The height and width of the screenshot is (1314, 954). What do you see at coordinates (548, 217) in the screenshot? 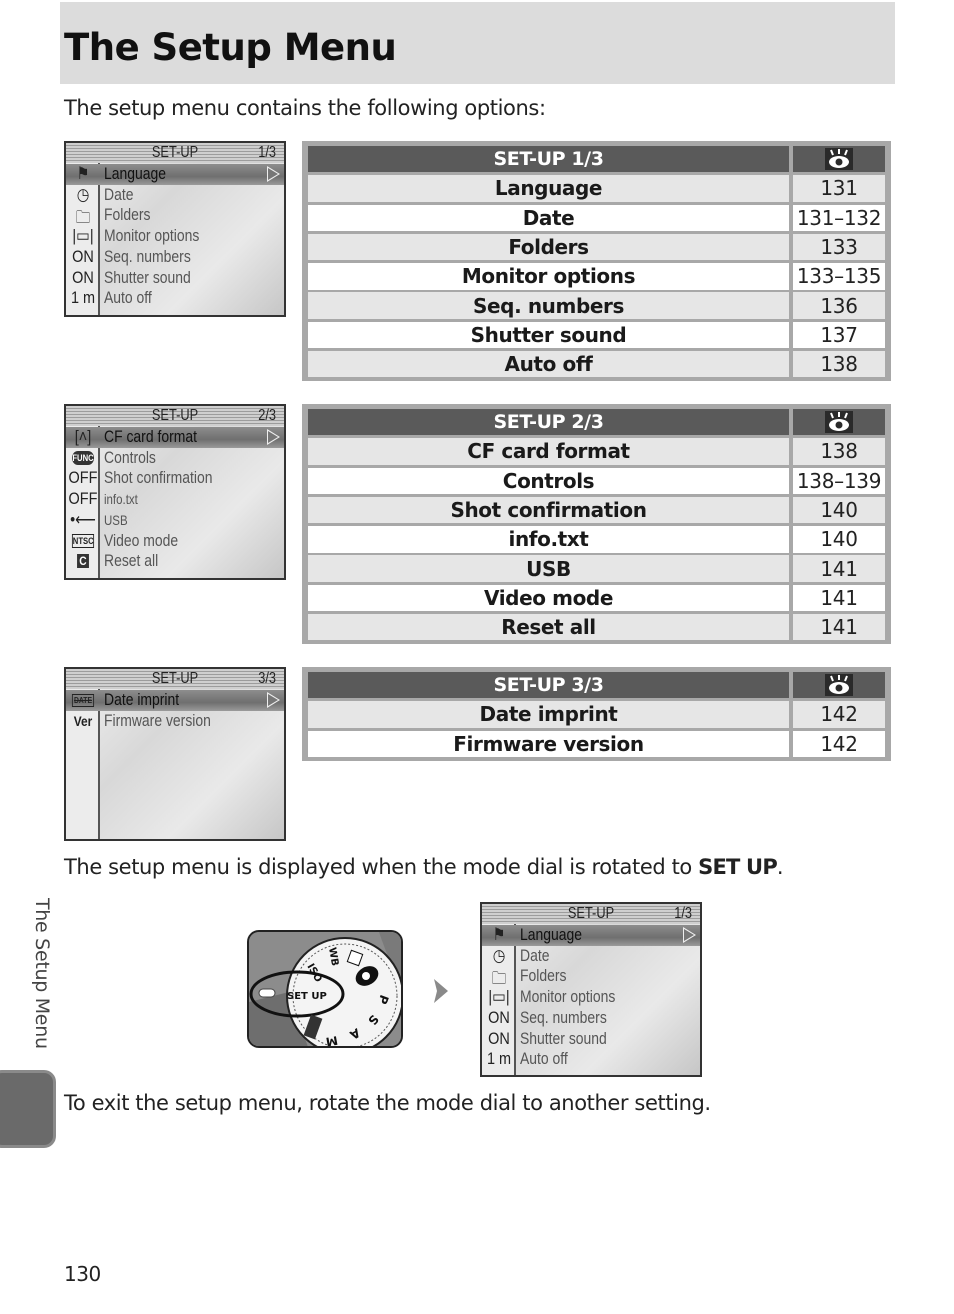
I see `table-option-cell: Date` at bounding box center [548, 217].